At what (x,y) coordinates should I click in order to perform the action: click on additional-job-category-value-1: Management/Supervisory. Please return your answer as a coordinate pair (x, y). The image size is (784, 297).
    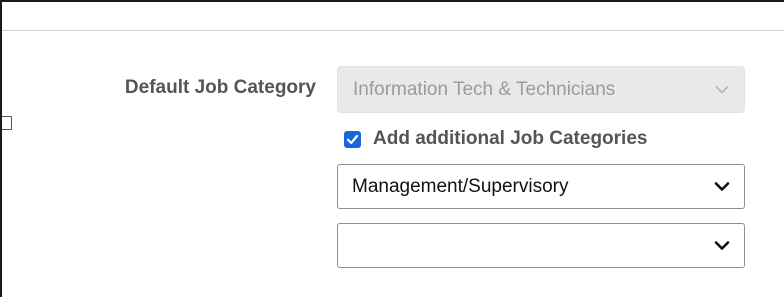
    Looking at the image, I should click on (460, 186).